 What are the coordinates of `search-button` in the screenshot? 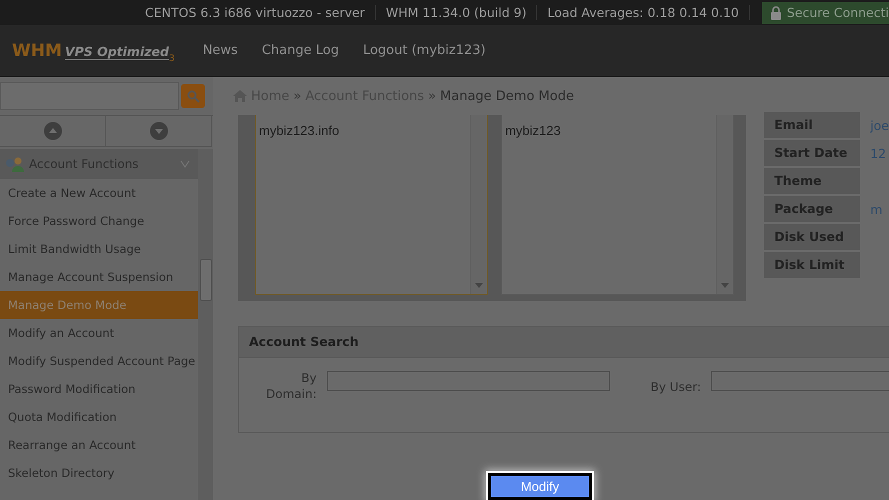 It's located at (193, 96).